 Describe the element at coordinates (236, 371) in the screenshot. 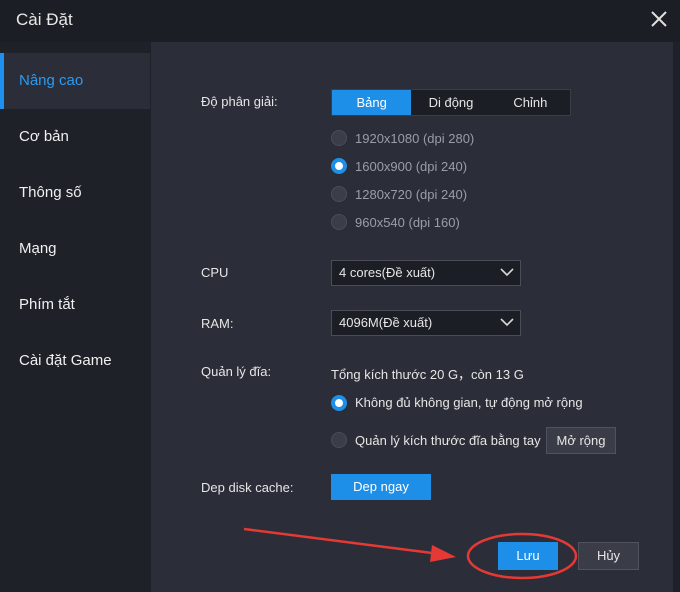

I see `disk-label: Quản lý đĩa:` at that location.